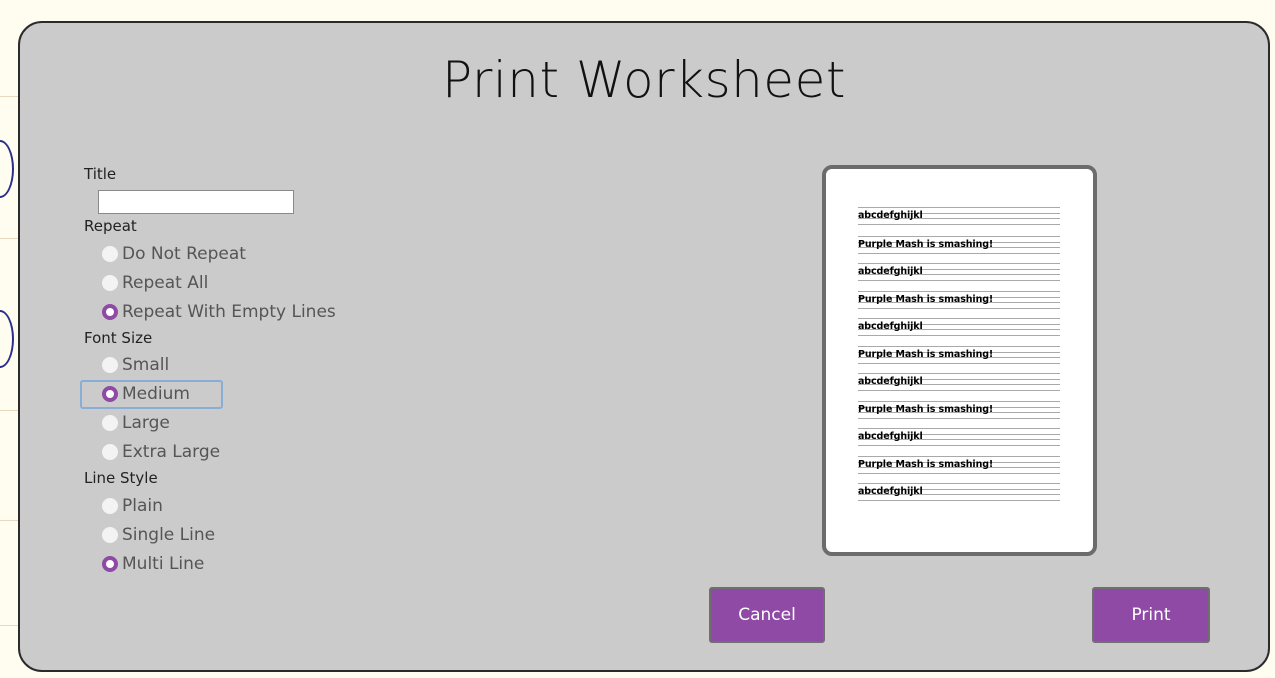 The height and width of the screenshot is (678, 1275). What do you see at coordinates (171, 452) in the screenshot?
I see `option-label: Extra Large` at bounding box center [171, 452].